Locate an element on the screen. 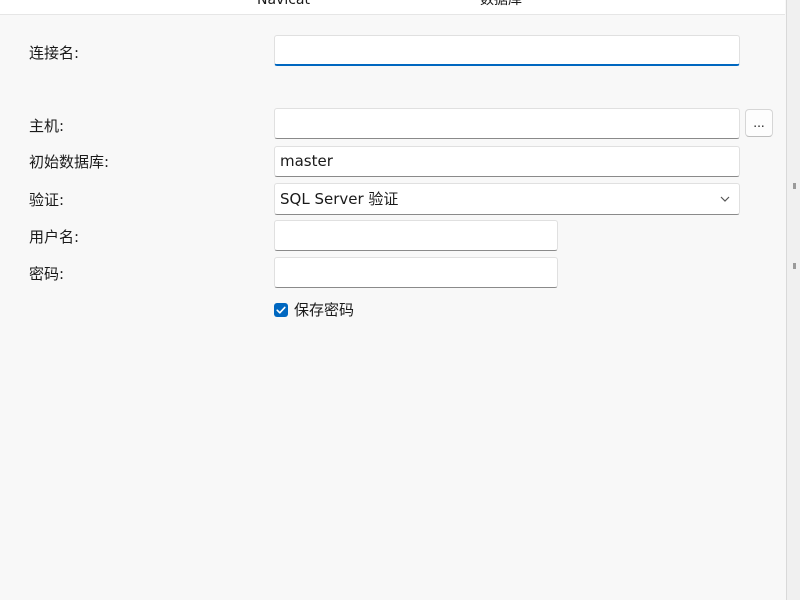  tab-database: 数据库 is located at coordinates (501, 4).